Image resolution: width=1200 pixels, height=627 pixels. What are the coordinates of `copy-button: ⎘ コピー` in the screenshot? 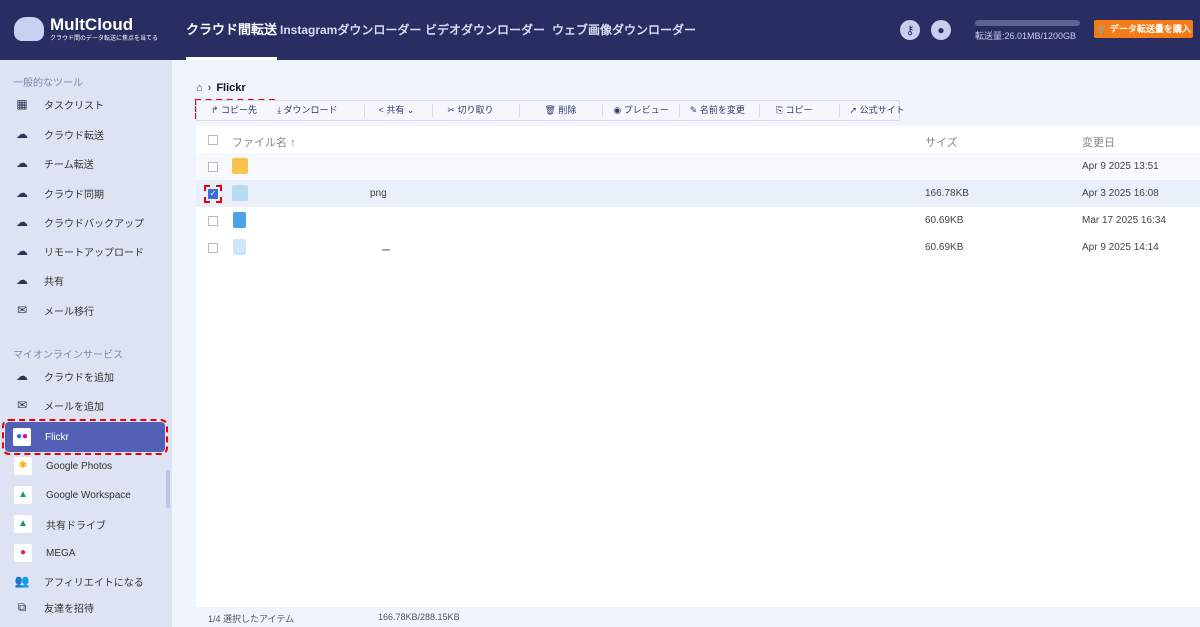 It's located at (800, 110).